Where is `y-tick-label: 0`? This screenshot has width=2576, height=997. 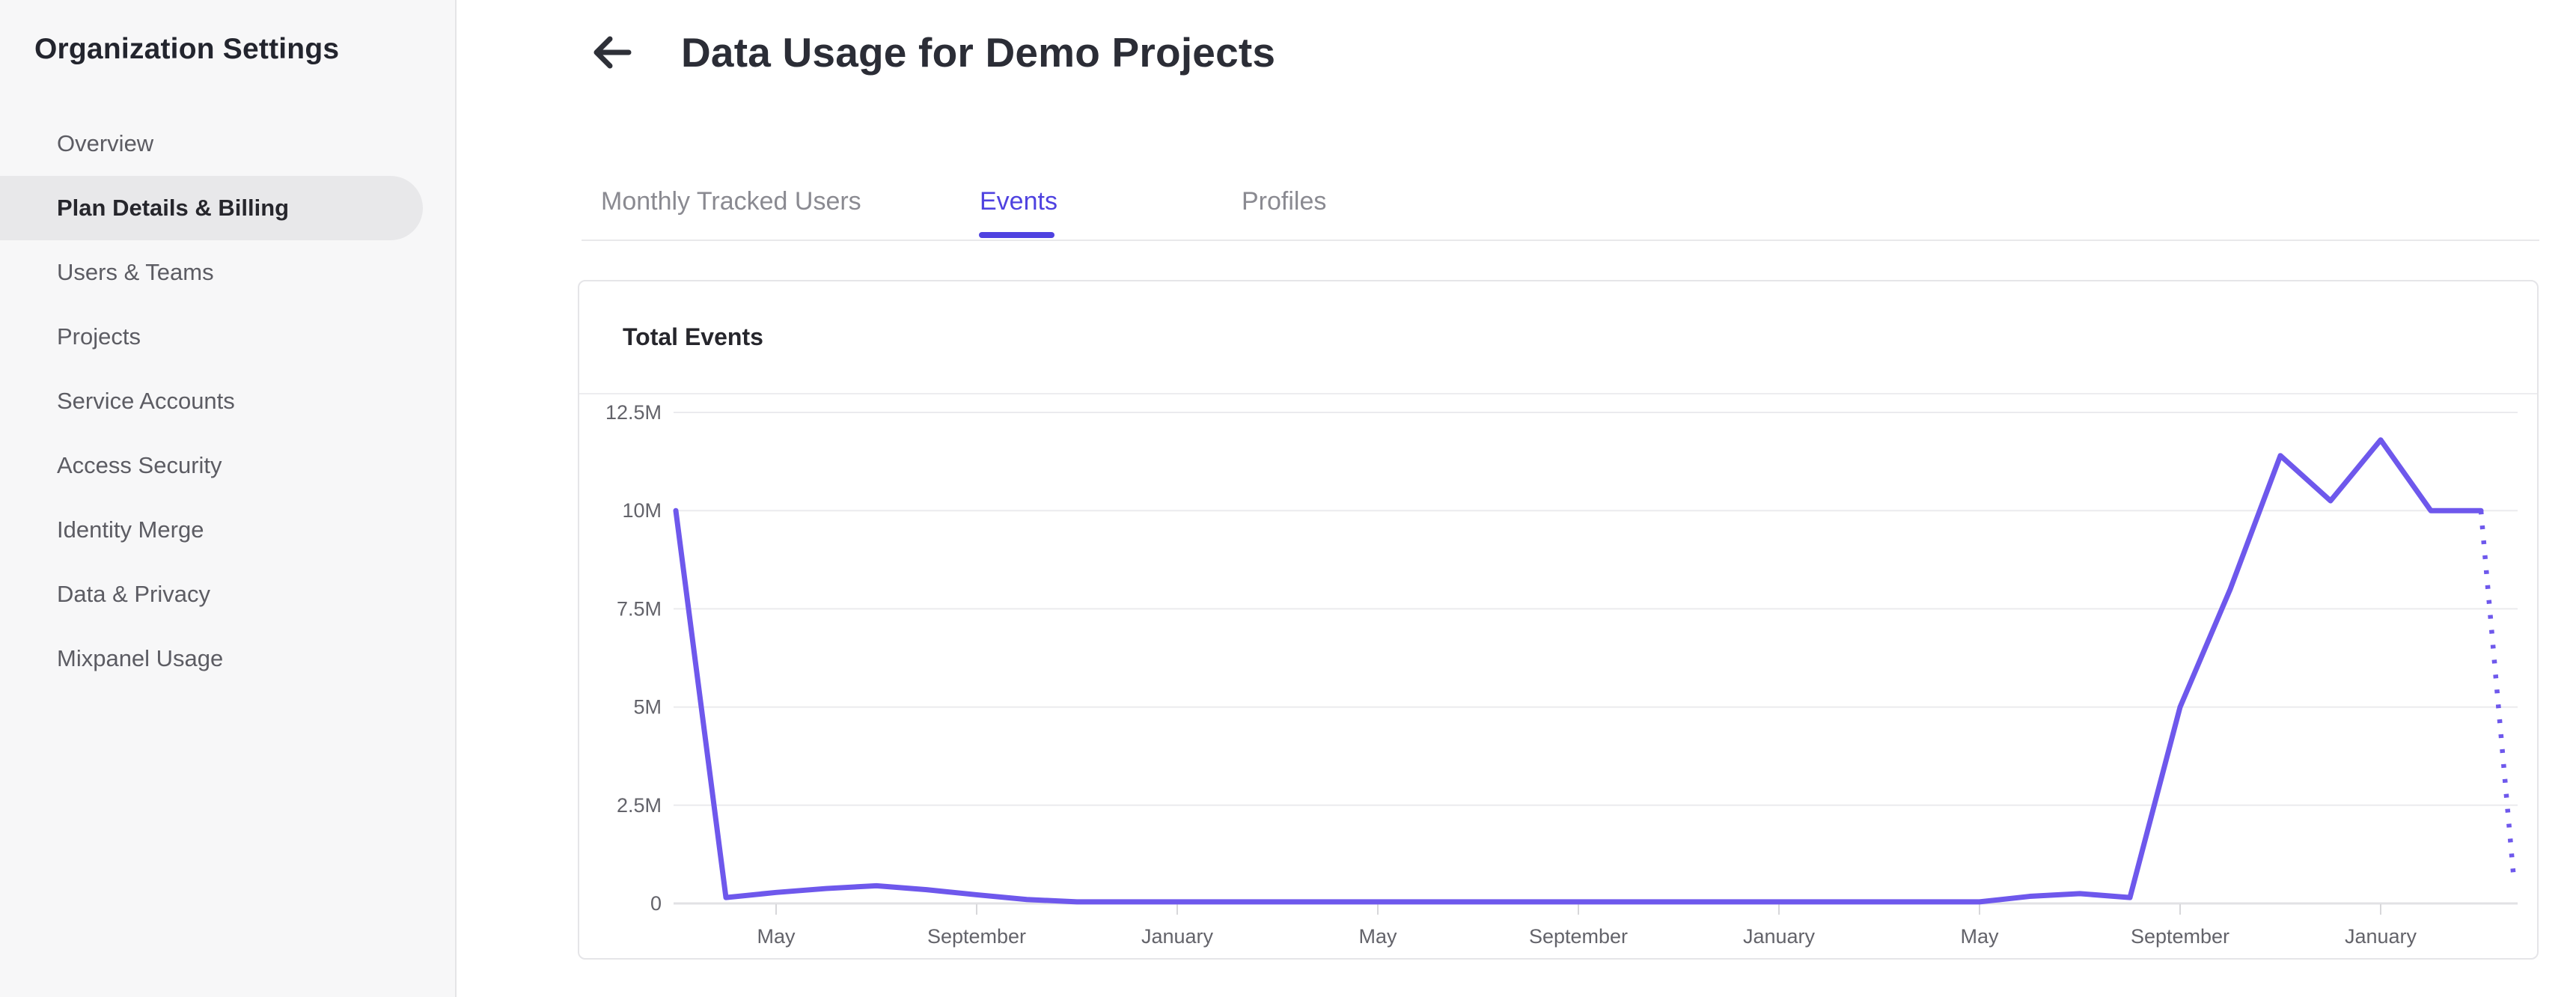
y-tick-label: 0 is located at coordinates (656, 904).